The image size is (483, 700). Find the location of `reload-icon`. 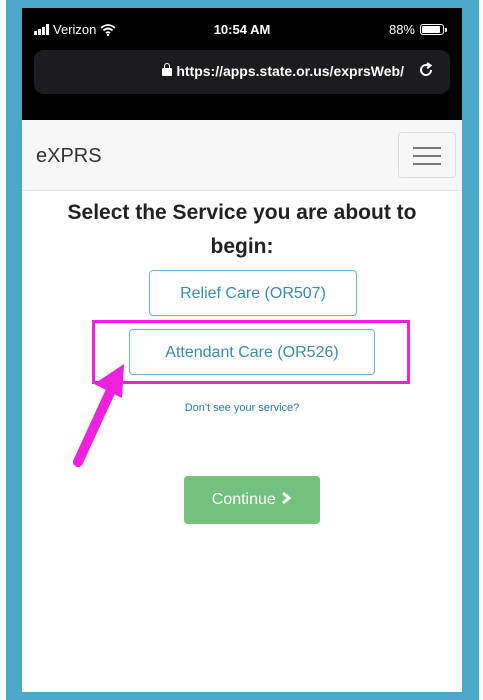

reload-icon is located at coordinates (426, 70).